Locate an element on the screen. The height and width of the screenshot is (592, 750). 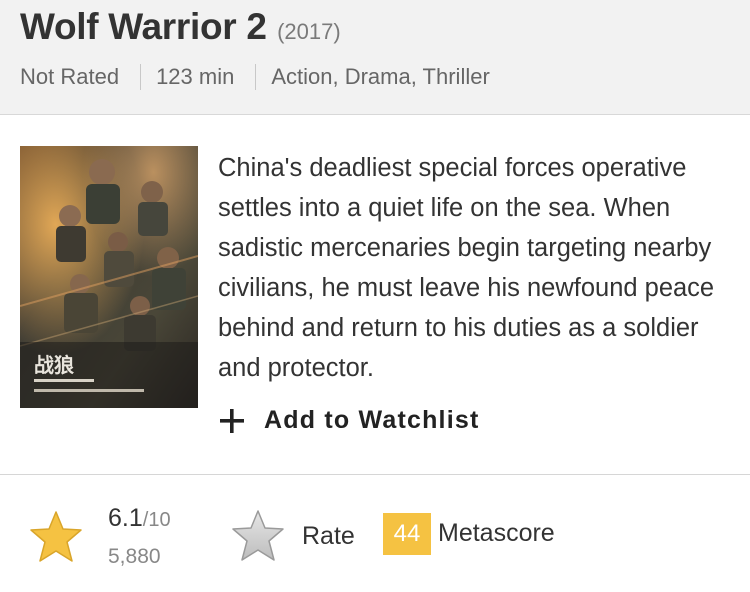
imdb-score: 6.1/10 is located at coordinates (139, 518).